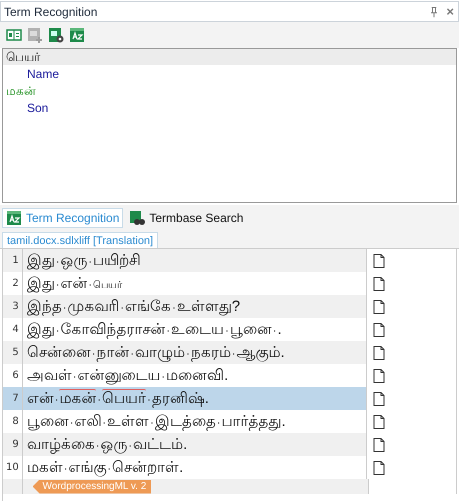 Image resolution: width=459 pixels, height=501 pixels. I want to click on segment-row: 1 இது·ஒரு·பயிற்சி, so click(230, 260).